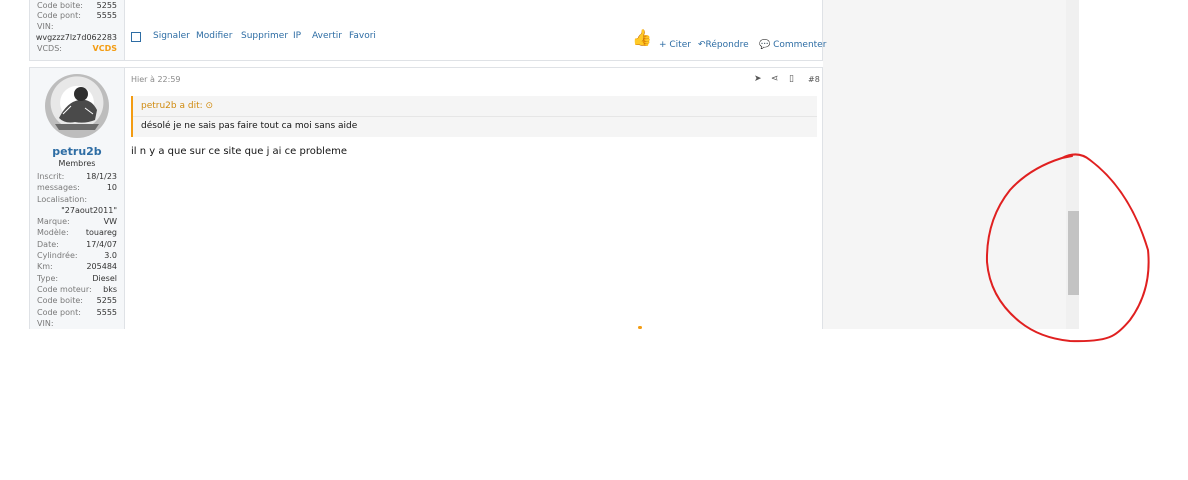 This screenshot has height=480, width=1188. I want to click on share-icon: ⋖, so click(775, 79).